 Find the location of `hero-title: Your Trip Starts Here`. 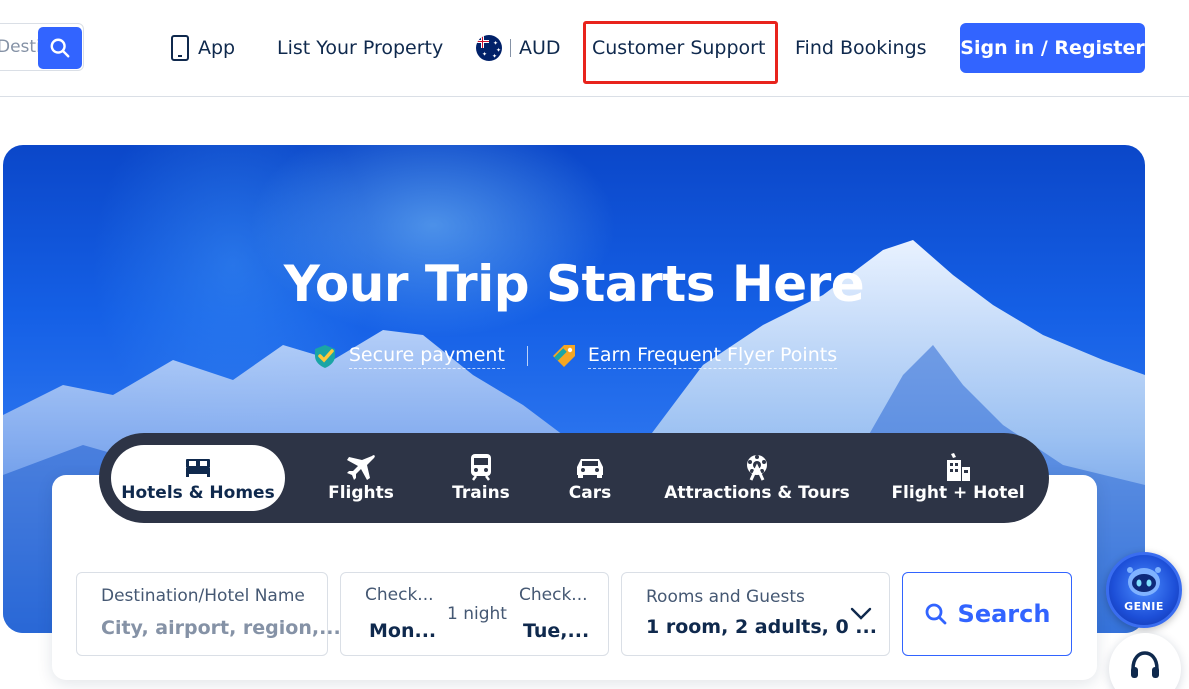

hero-title: Your Trip Starts Here is located at coordinates (574, 284).